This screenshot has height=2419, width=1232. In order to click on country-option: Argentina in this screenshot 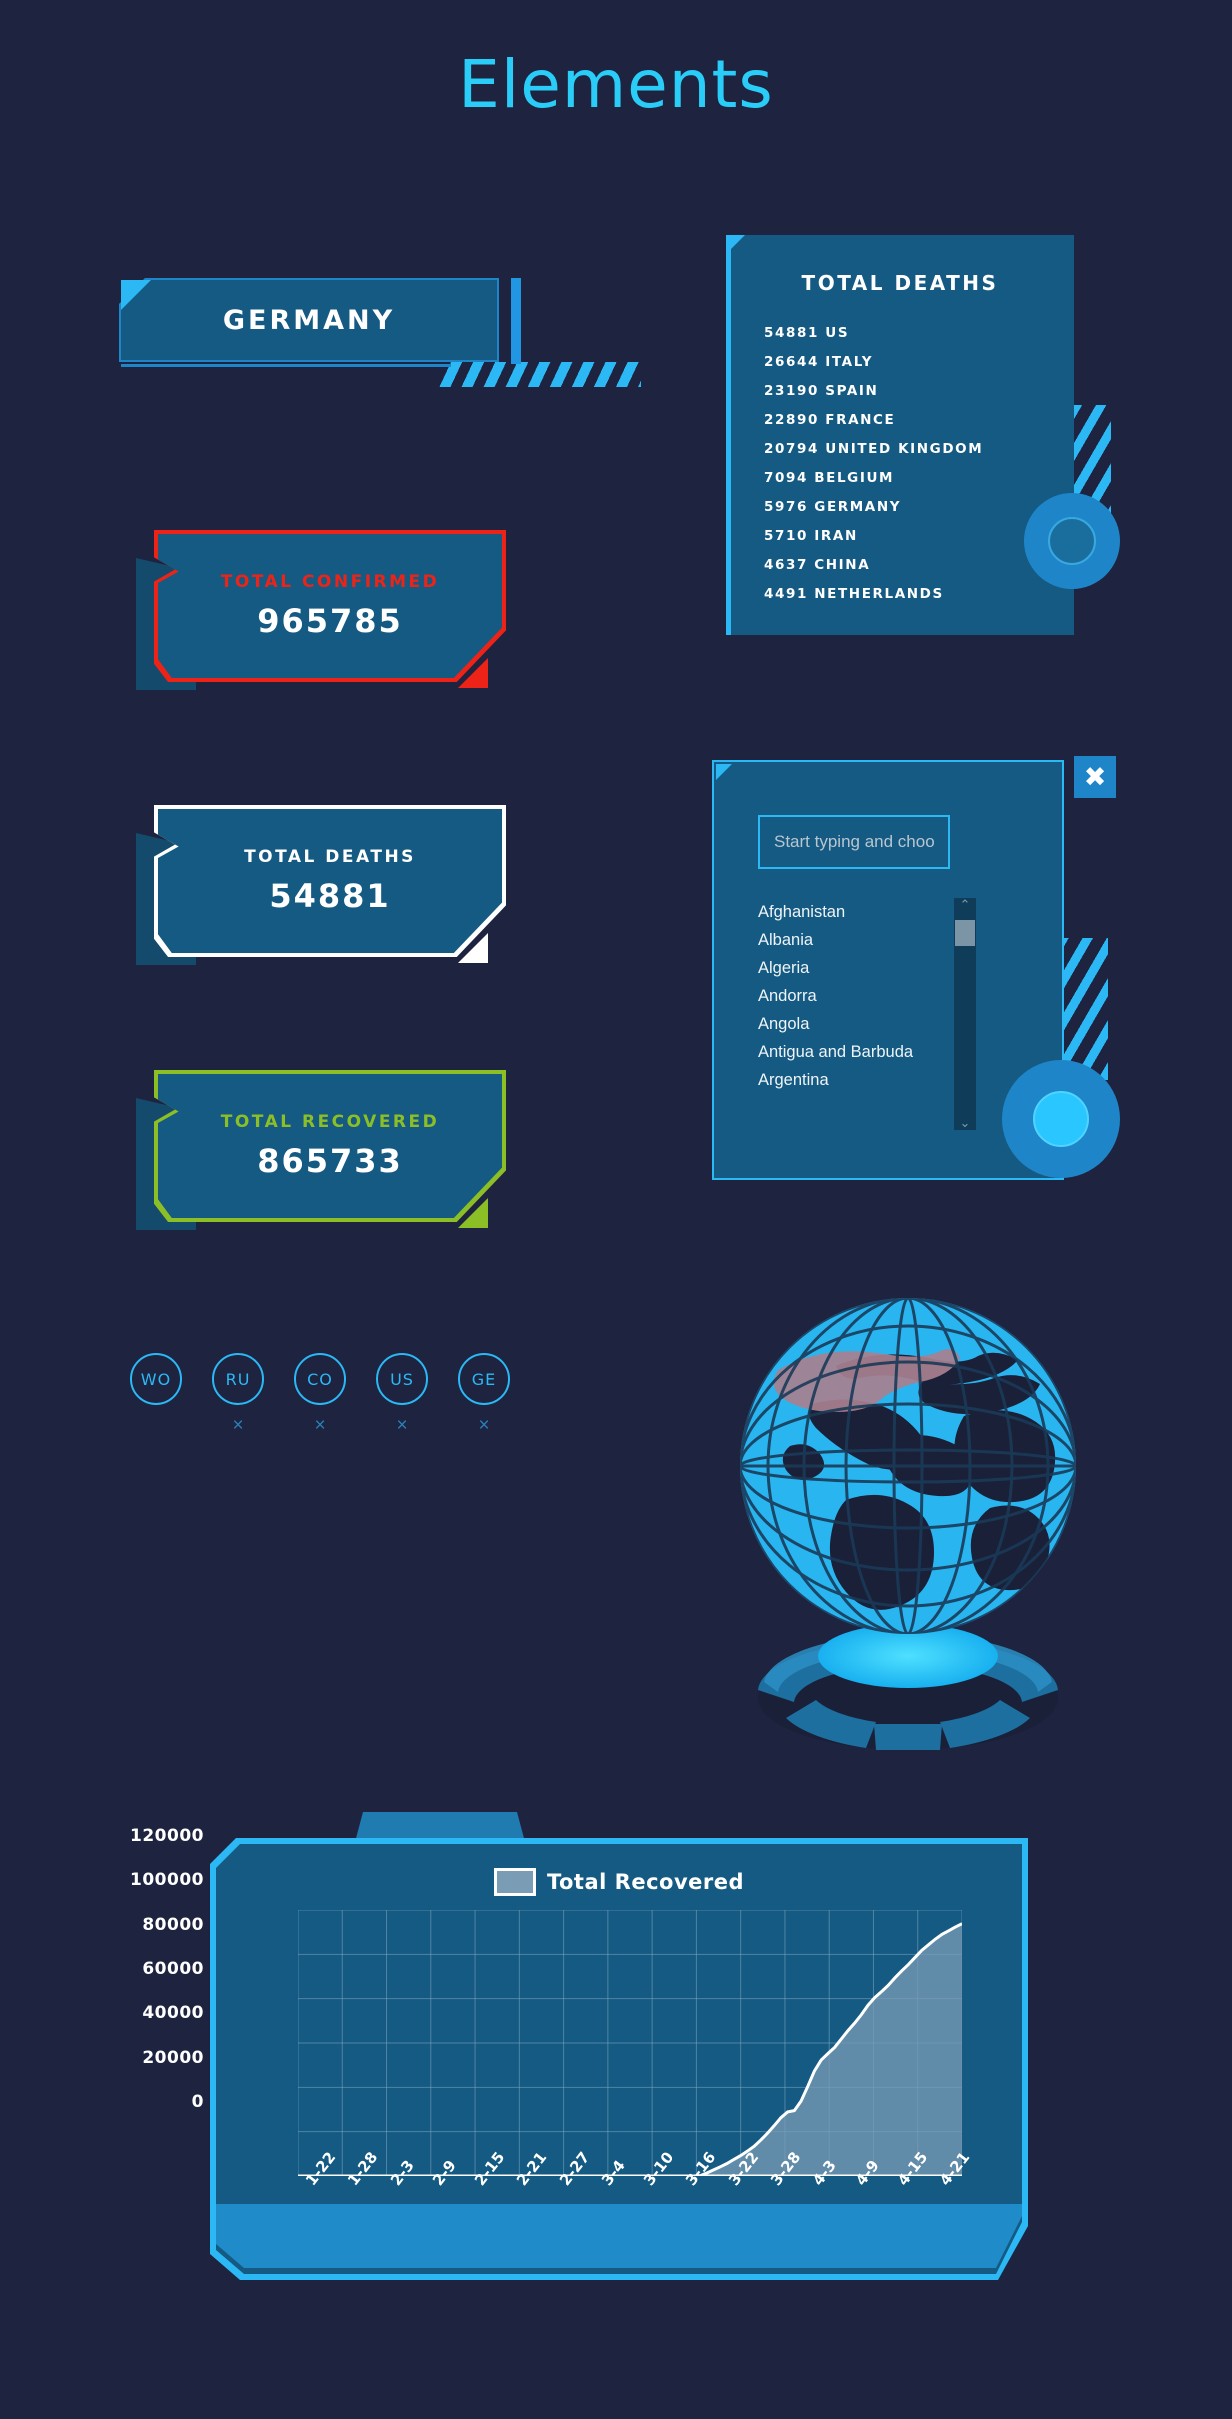, I will do `click(847, 1080)`.